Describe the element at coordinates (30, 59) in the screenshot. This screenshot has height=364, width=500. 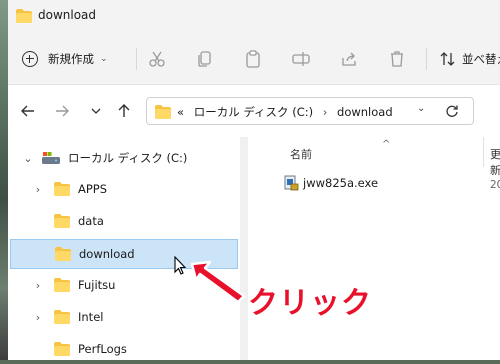
I see `plus-icon` at that location.